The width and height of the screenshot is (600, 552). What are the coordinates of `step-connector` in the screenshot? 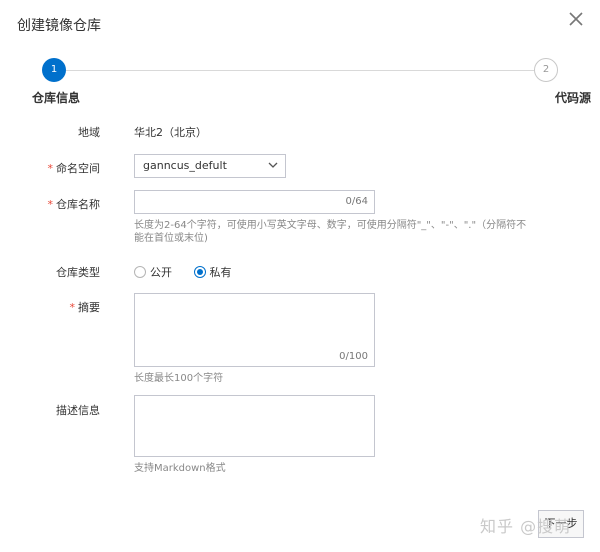 It's located at (300, 70).